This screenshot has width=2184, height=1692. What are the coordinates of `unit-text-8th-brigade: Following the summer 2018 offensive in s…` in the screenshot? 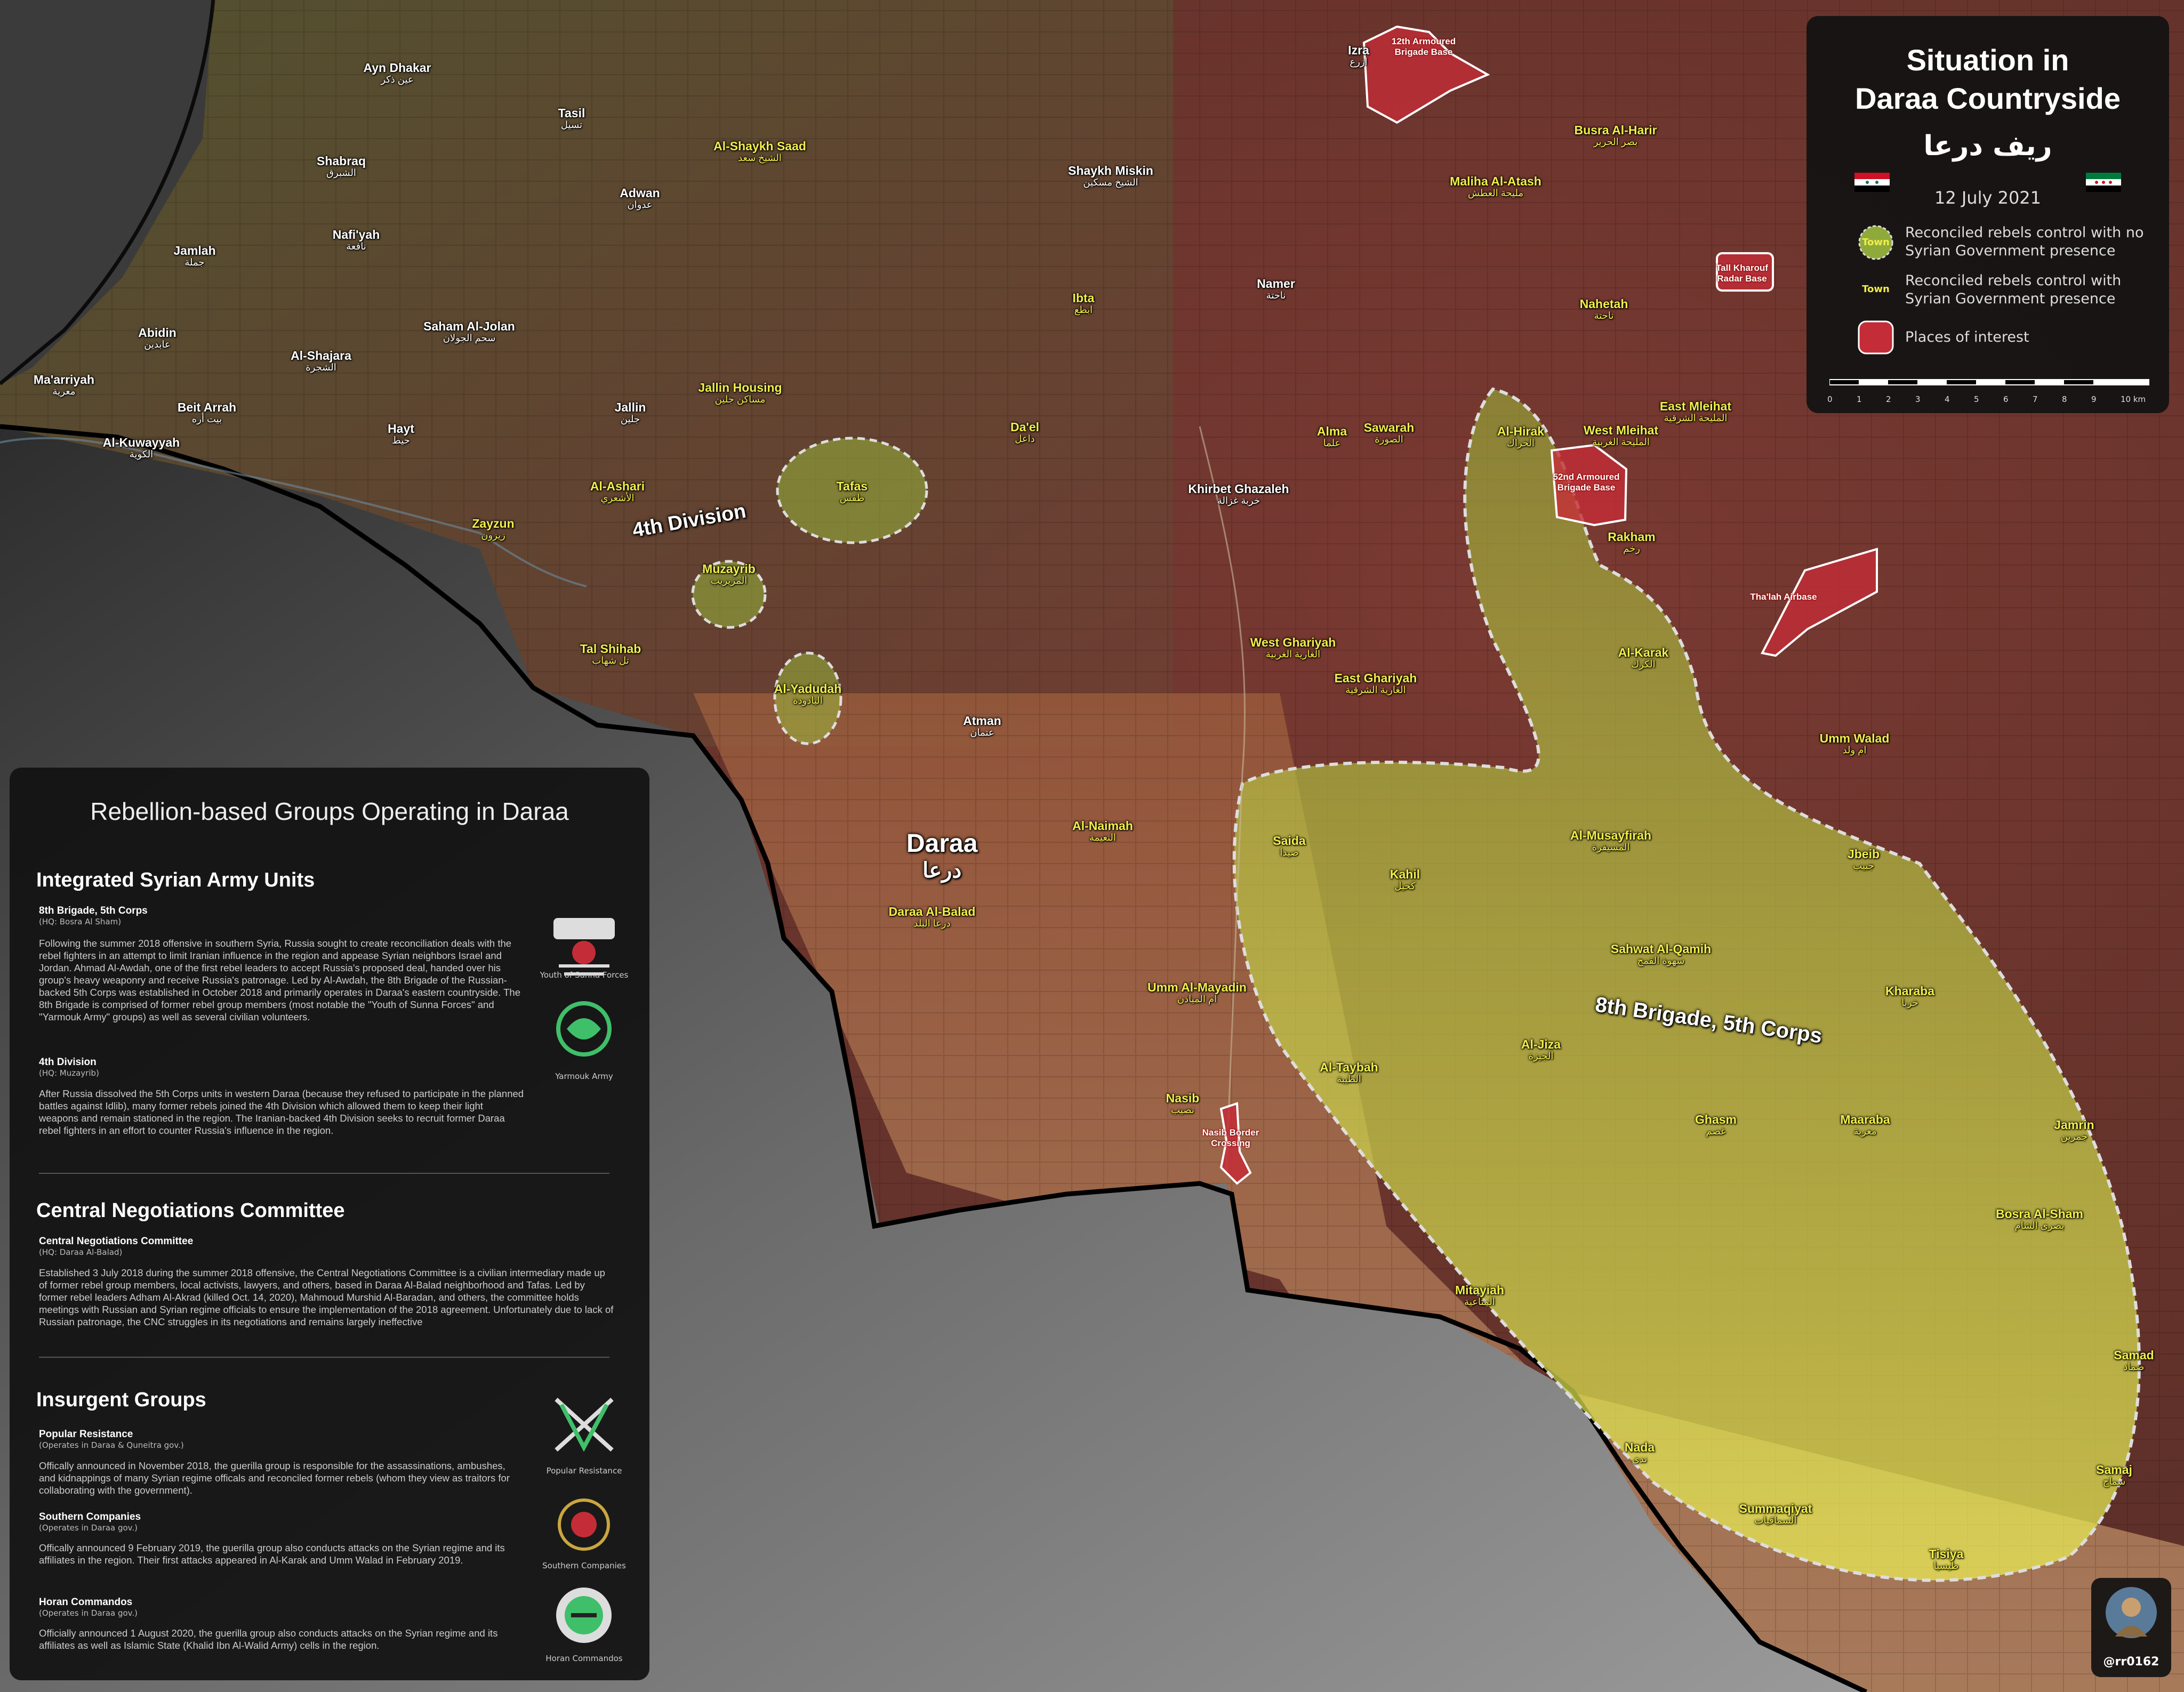 It's located at (279, 980).